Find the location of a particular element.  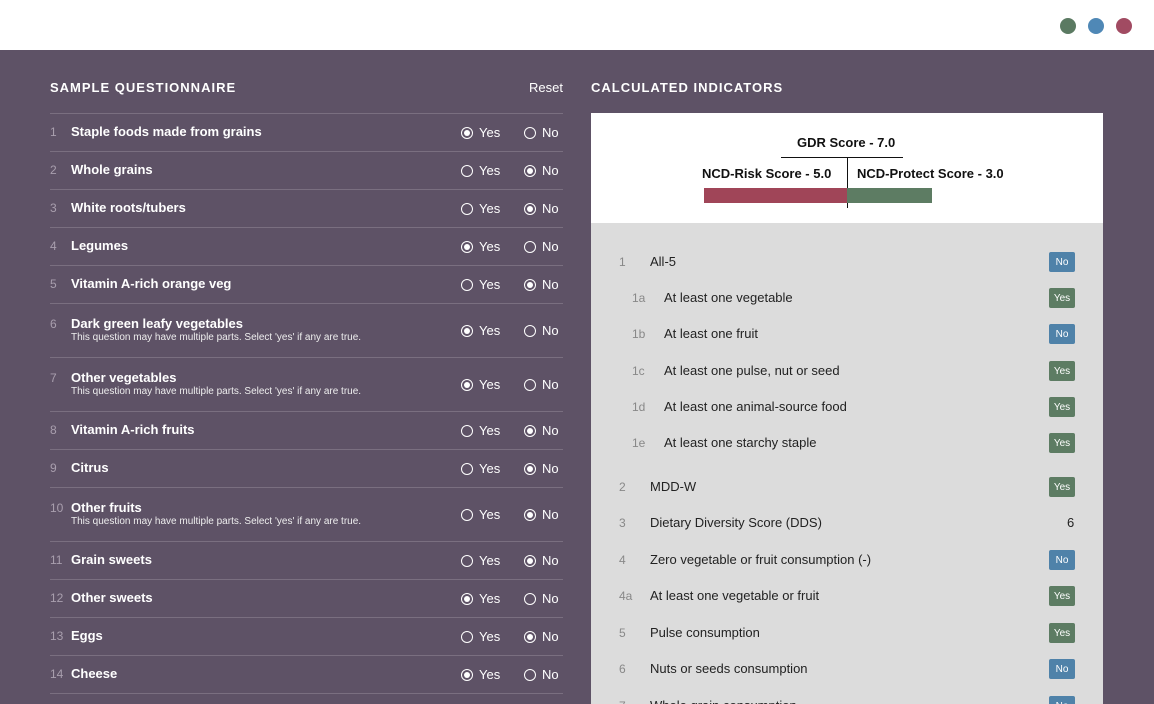

question-number: 2 is located at coordinates (53, 170).